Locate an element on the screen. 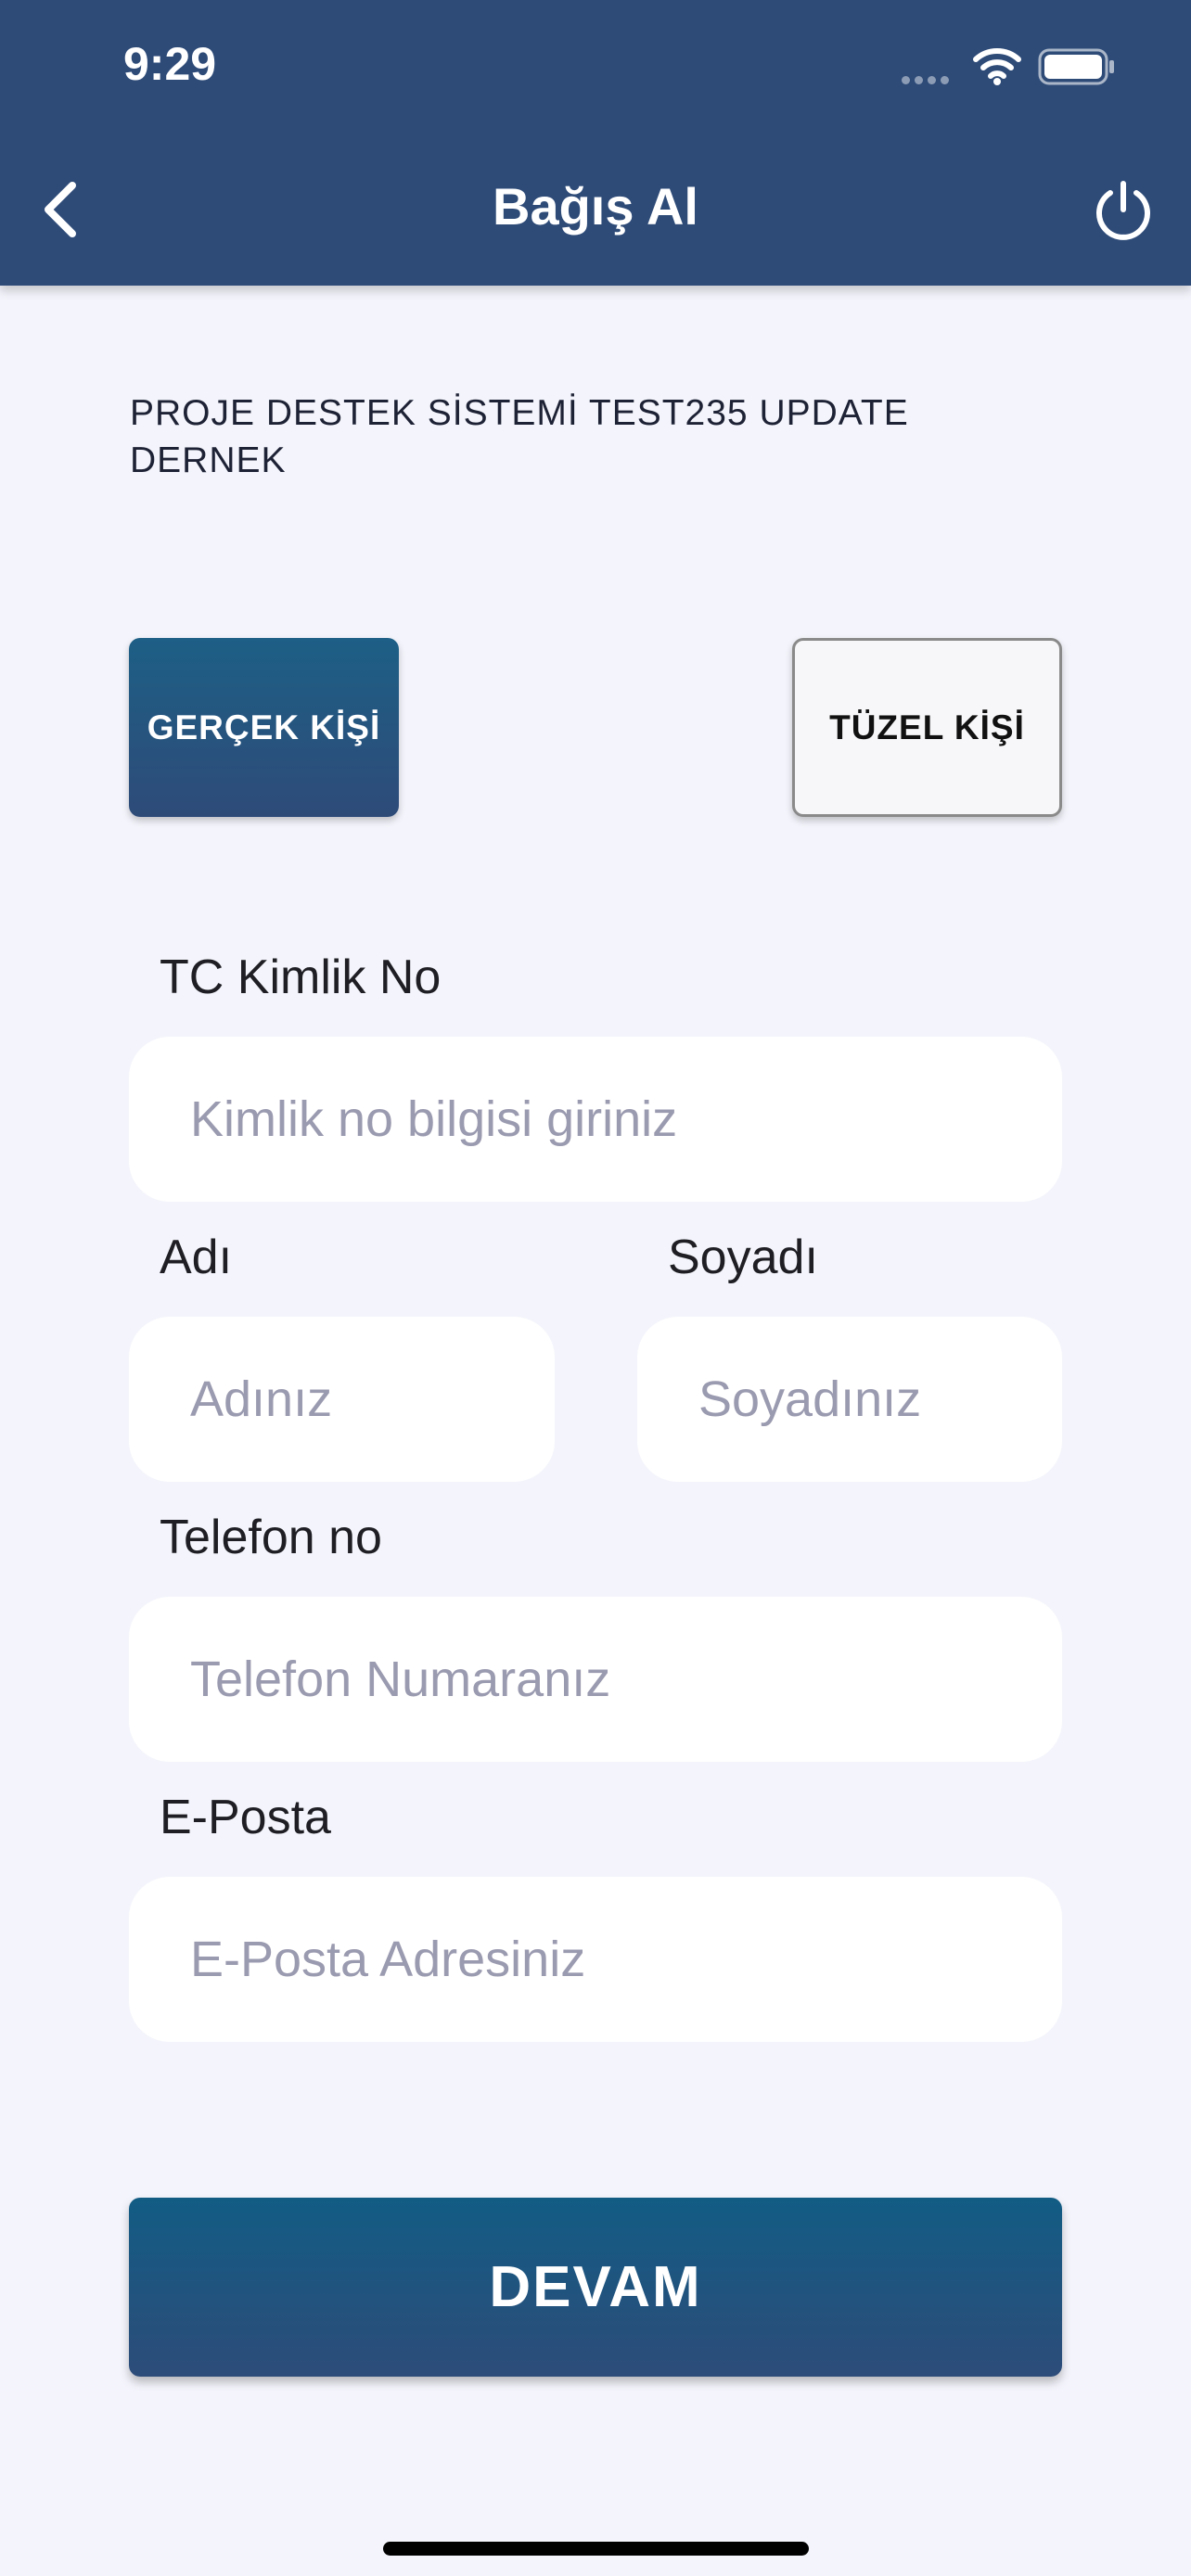  email-input is located at coordinates (595, 1959).